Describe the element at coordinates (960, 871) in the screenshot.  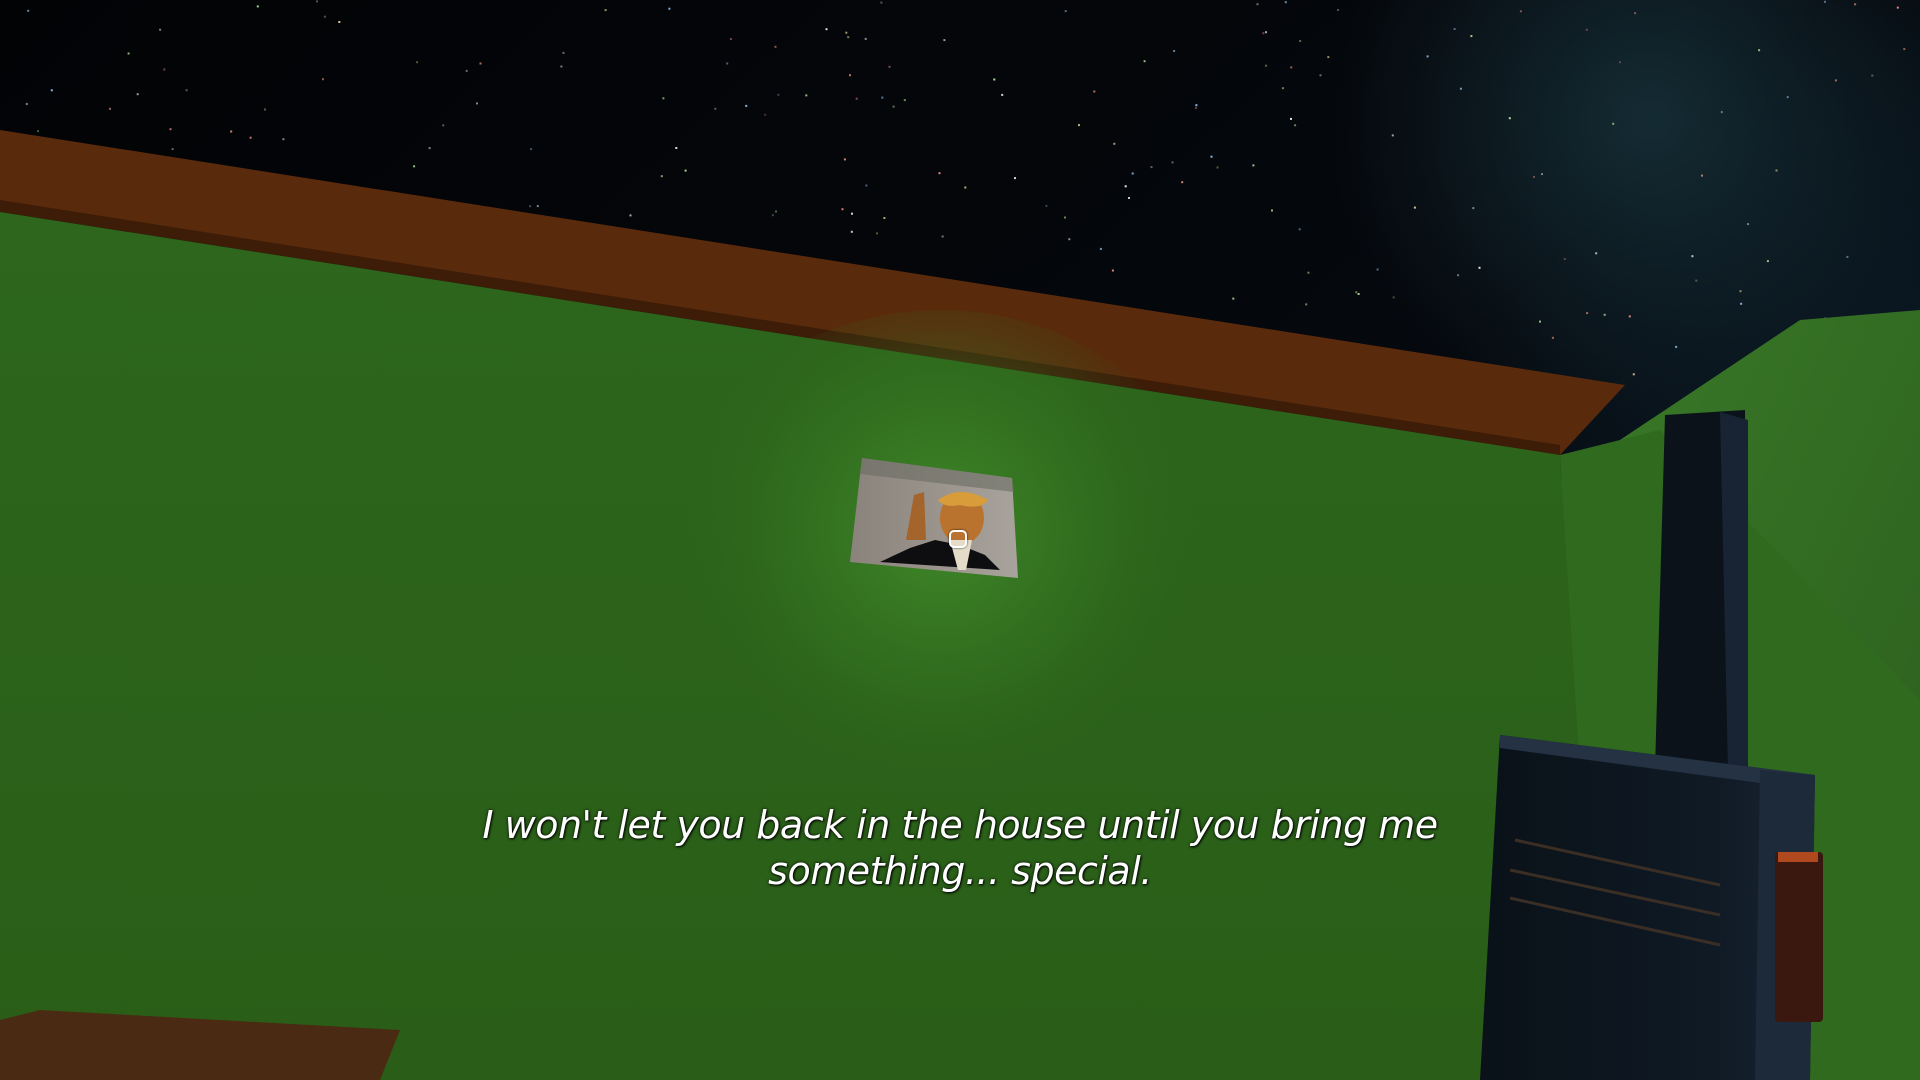
I see `subtitle-line-2: something... special.` at that location.